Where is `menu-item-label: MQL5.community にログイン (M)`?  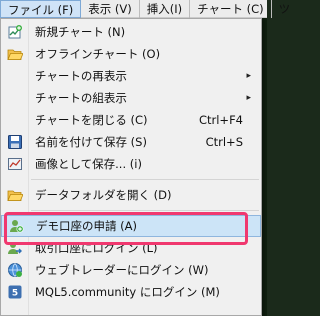 menu-item-label: MQL5.community にログイン (M) is located at coordinates (127, 292).